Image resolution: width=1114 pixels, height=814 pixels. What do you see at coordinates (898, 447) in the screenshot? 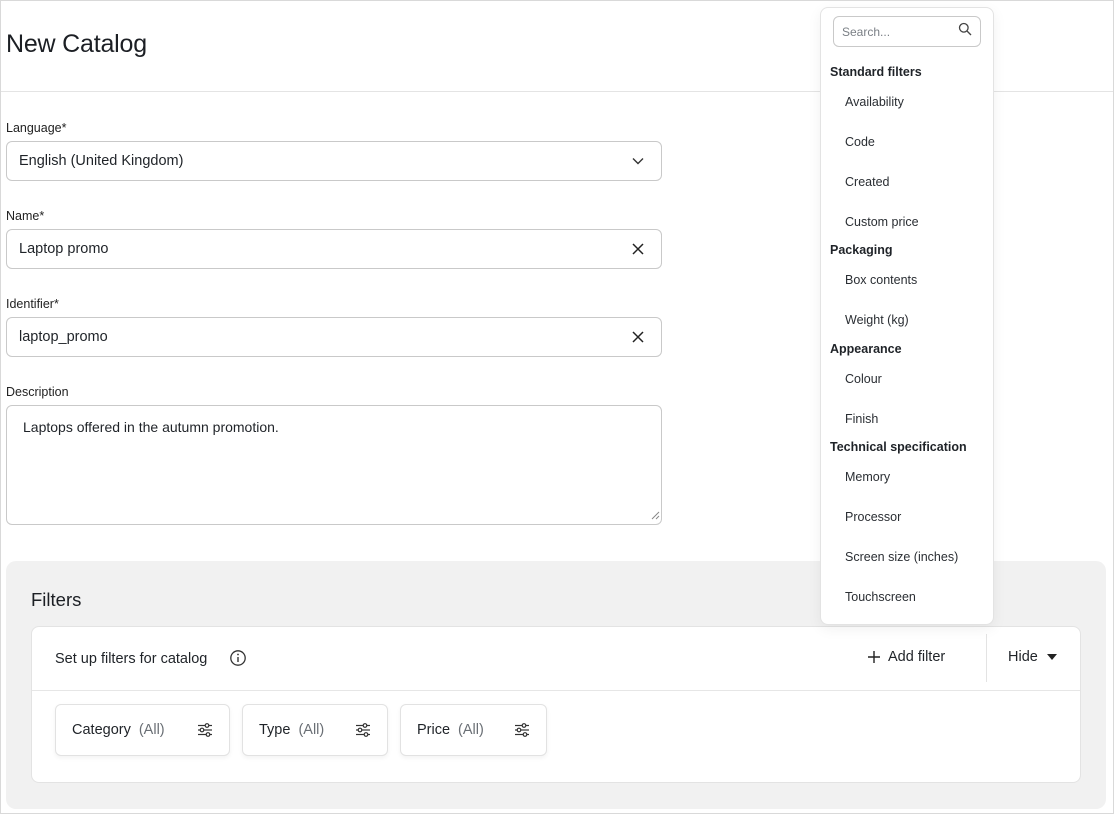
I see `group-technical-specification: Technical specification` at bounding box center [898, 447].